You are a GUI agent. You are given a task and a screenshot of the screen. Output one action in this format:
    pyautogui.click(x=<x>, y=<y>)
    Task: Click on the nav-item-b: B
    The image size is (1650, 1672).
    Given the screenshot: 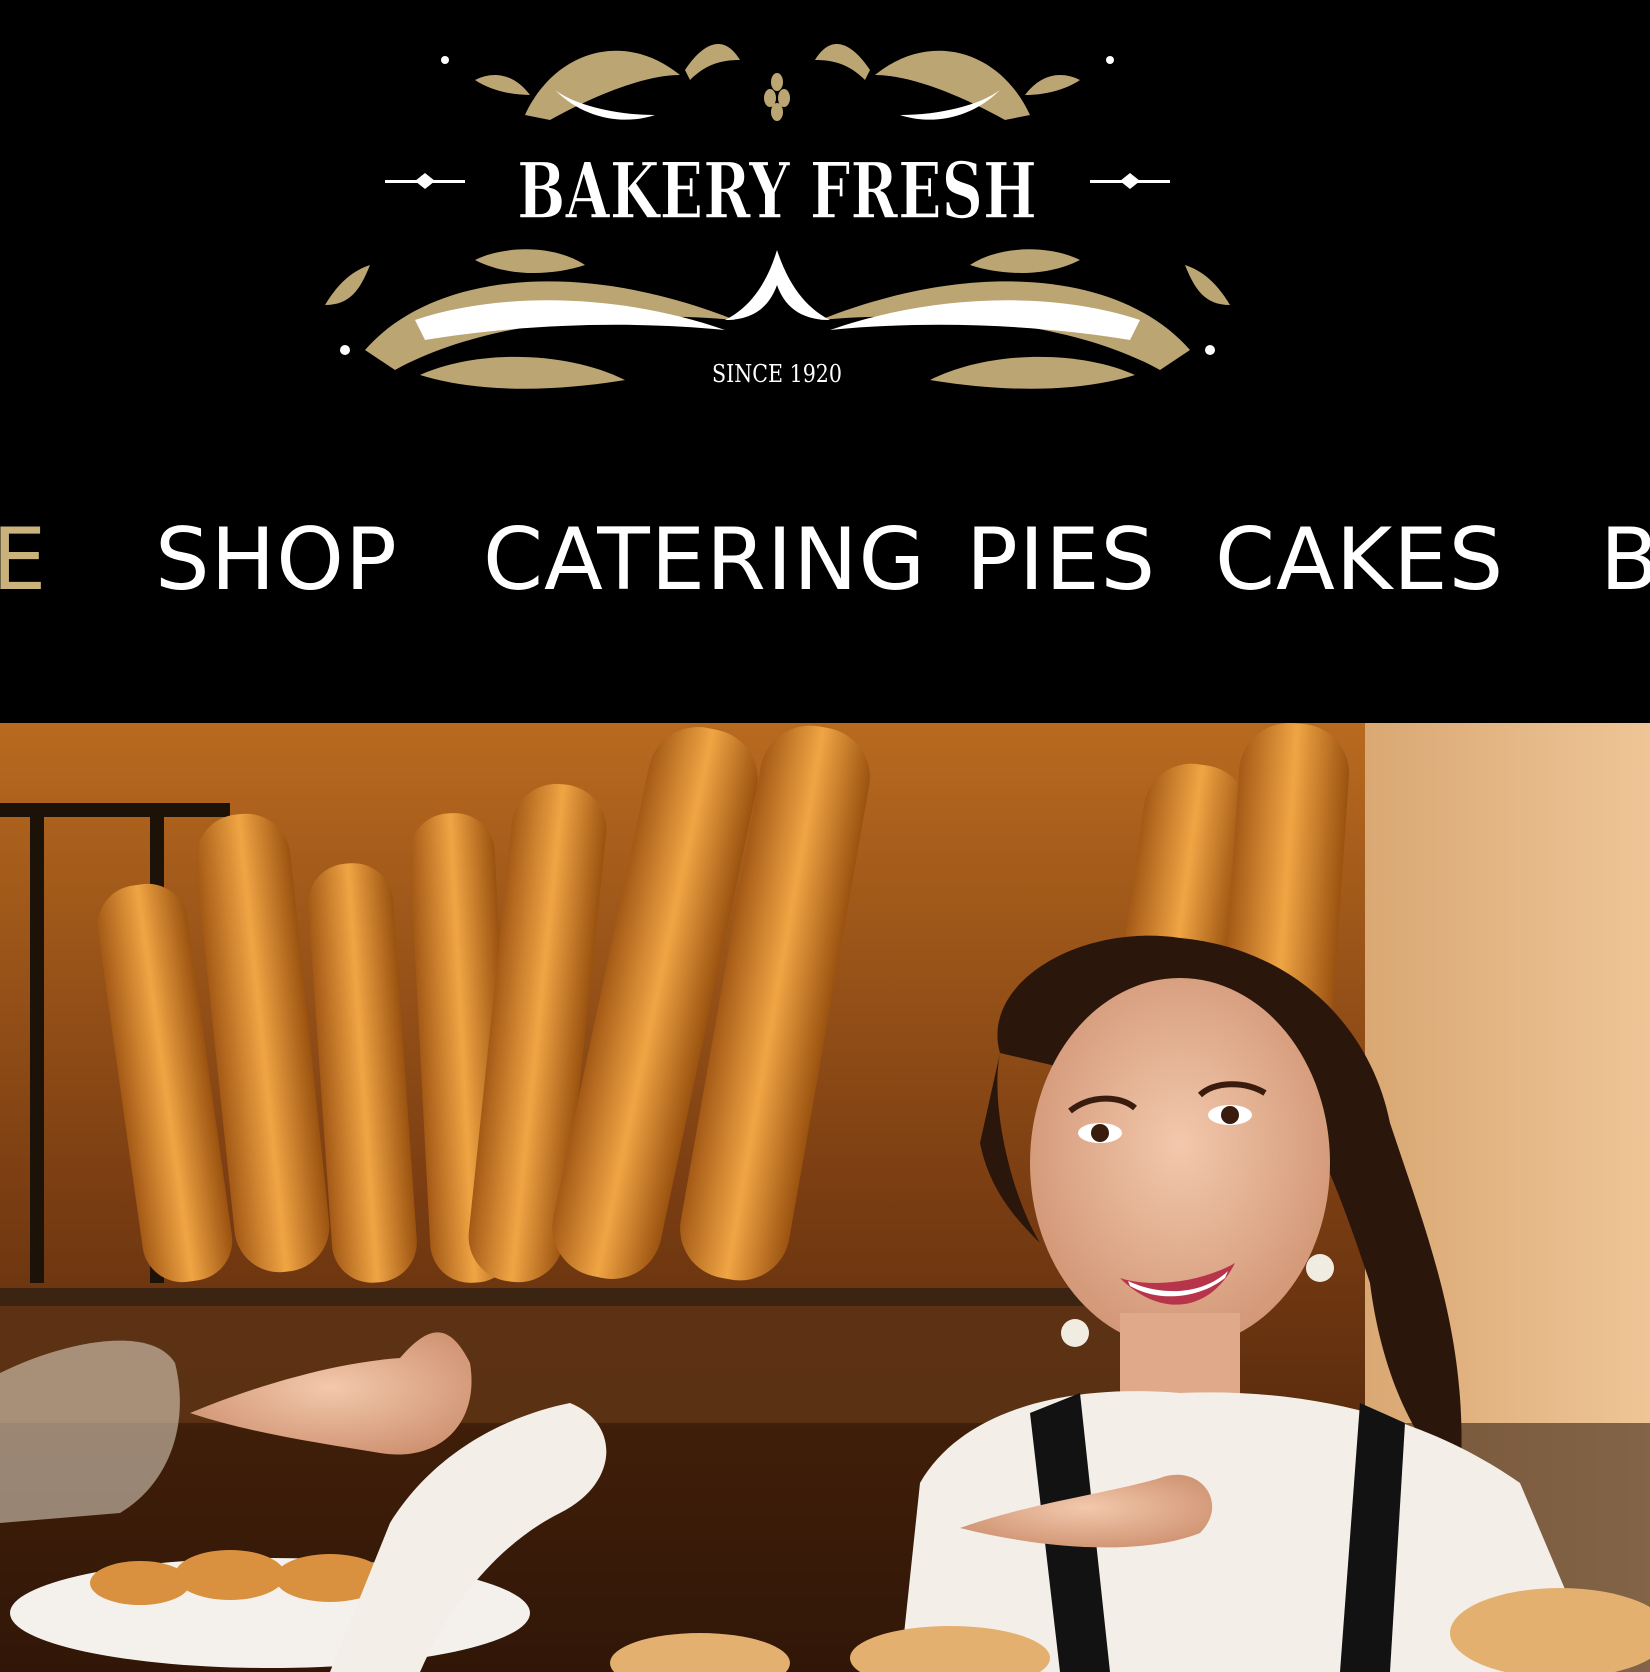 What is the action you would take?
    pyautogui.click(x=1625, y=560)
    